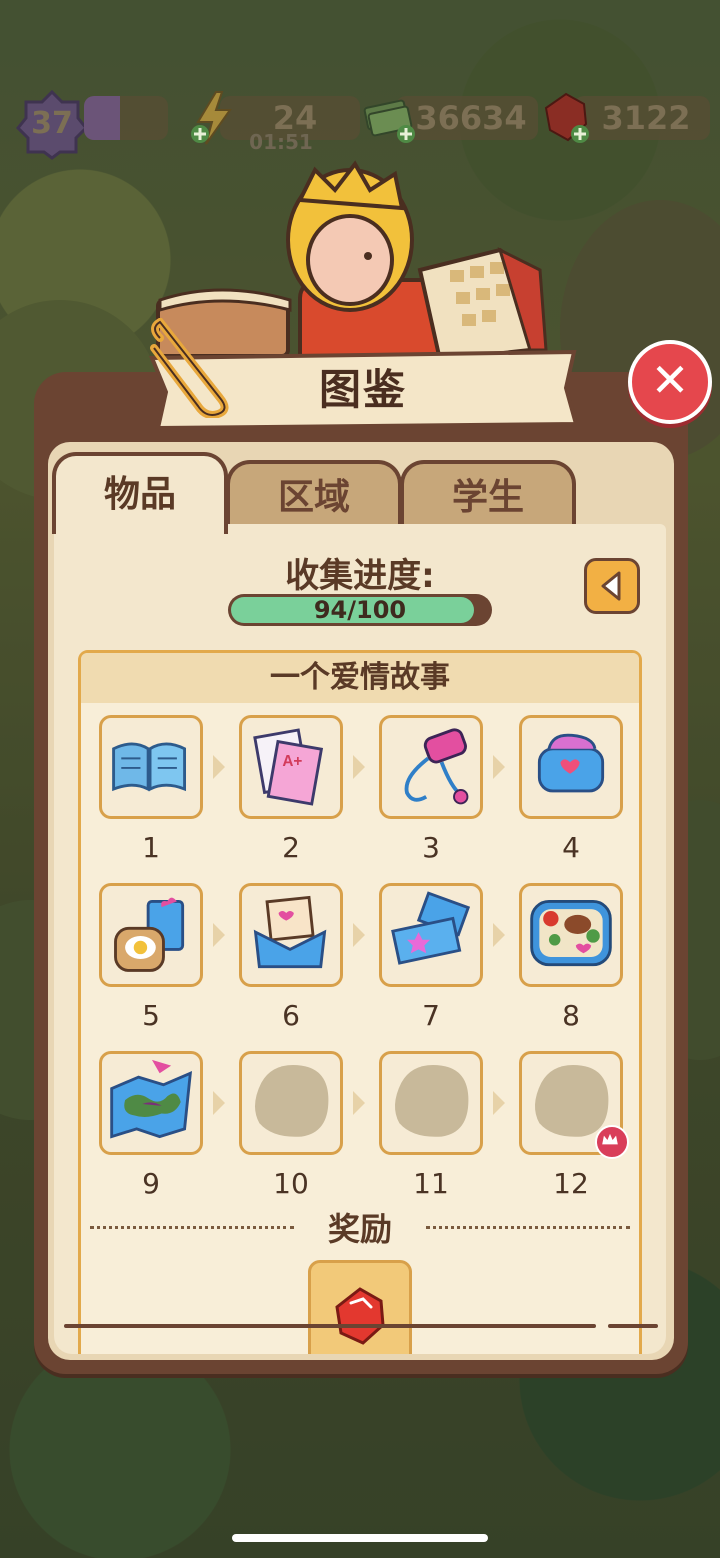 Image resolution: width=720 pixels, height=1558 pixels. Describe the element at coordinates (151, 1099) in the screenshot. I see `treasure-map-icon` at that location.